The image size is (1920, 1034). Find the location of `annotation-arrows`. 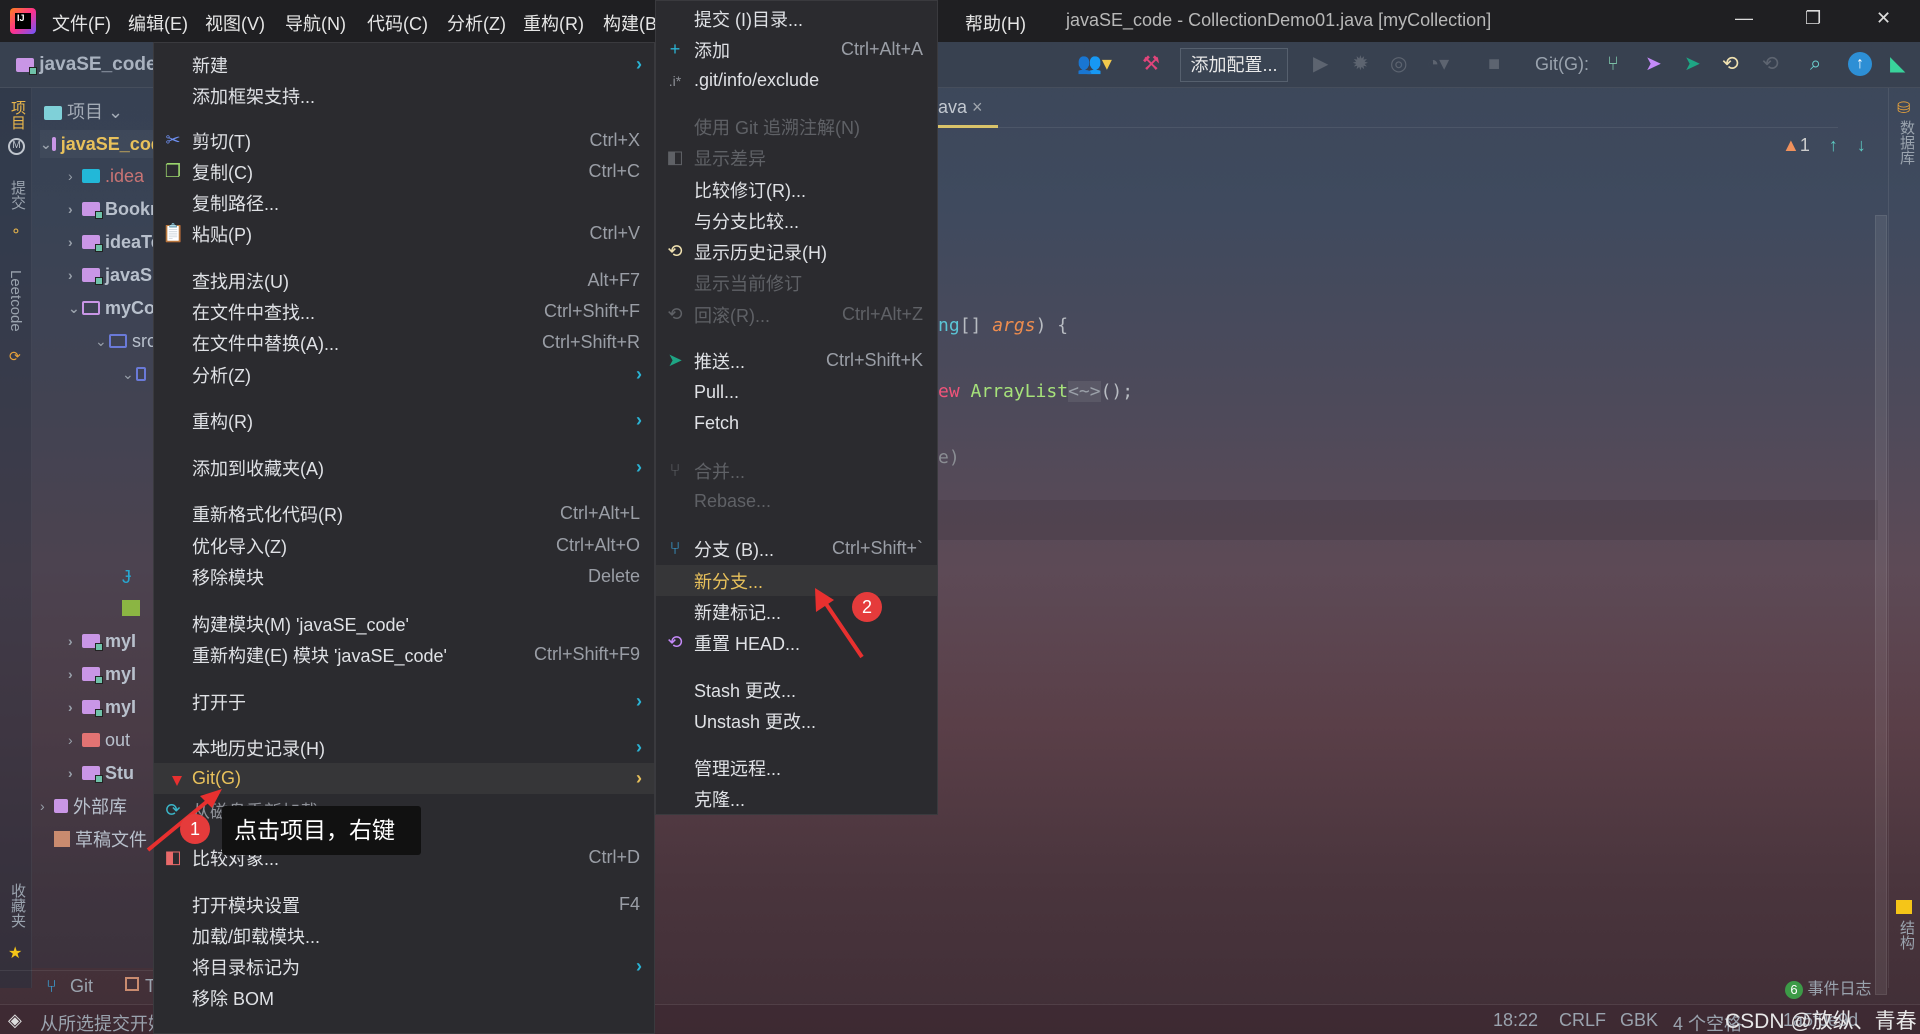

annotation-arrows is located at coordinates (505, 720).